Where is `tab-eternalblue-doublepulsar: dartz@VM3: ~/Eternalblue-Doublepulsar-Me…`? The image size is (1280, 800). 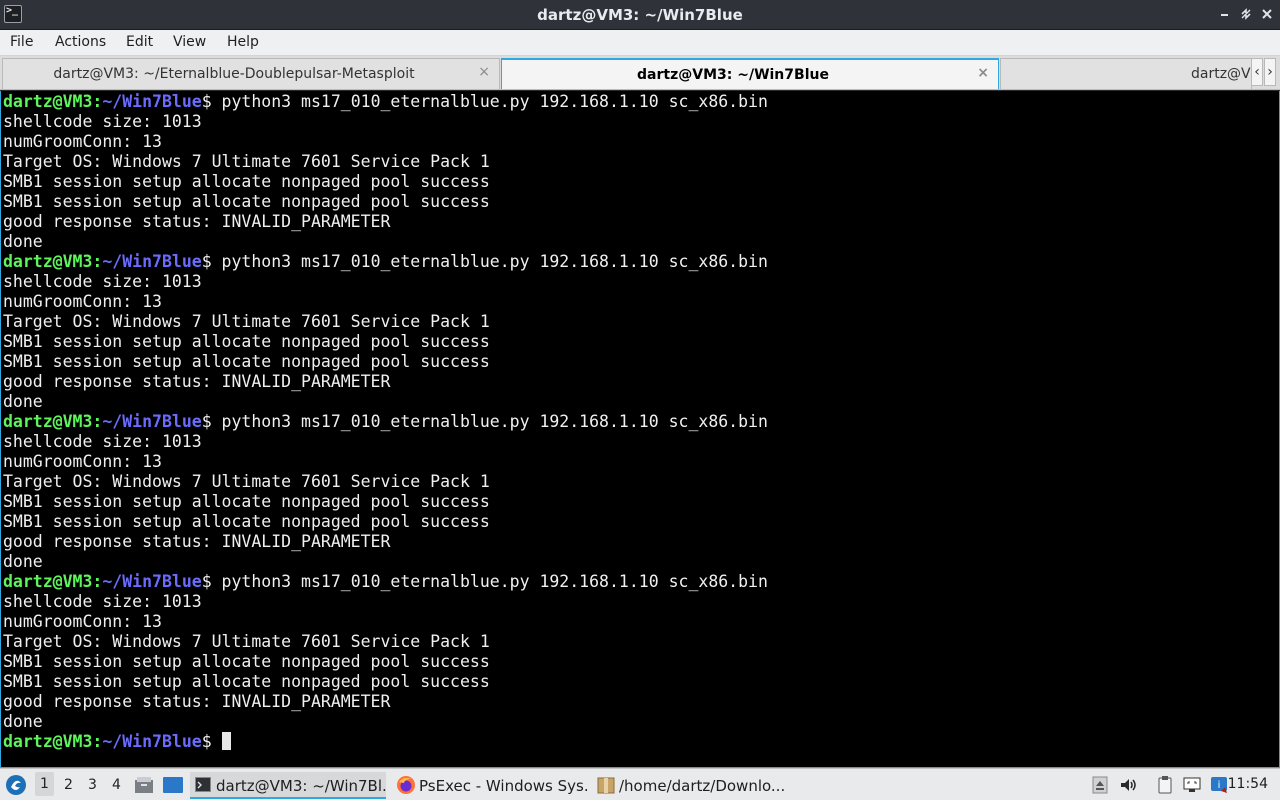 tab-eternalblue-doublepulsar: dartz@VM3: ~/Eternalblue-Doublepulsar-Me… is located at coordinates (251, 73).